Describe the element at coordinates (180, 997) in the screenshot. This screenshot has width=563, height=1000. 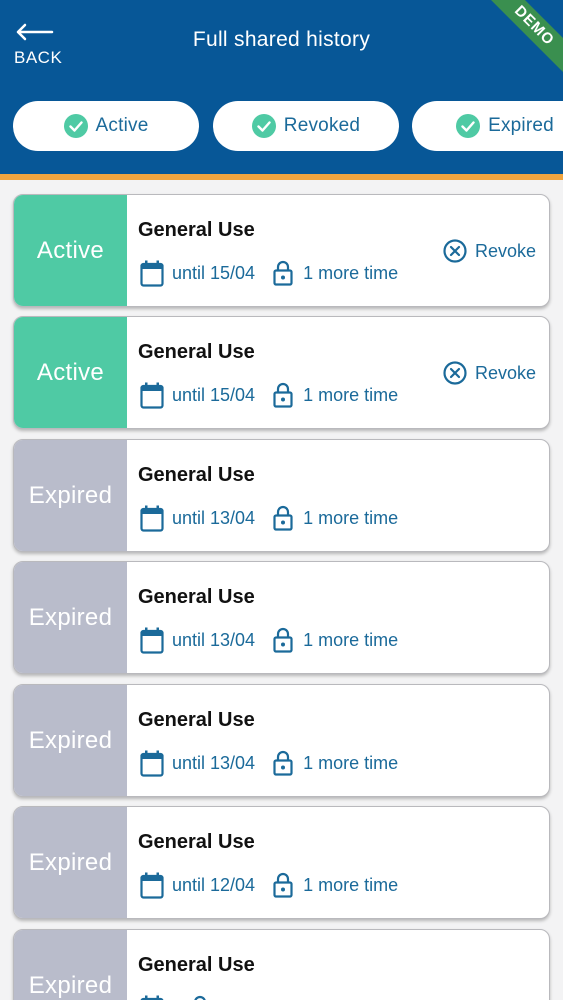
I see `share-meta` at that location.